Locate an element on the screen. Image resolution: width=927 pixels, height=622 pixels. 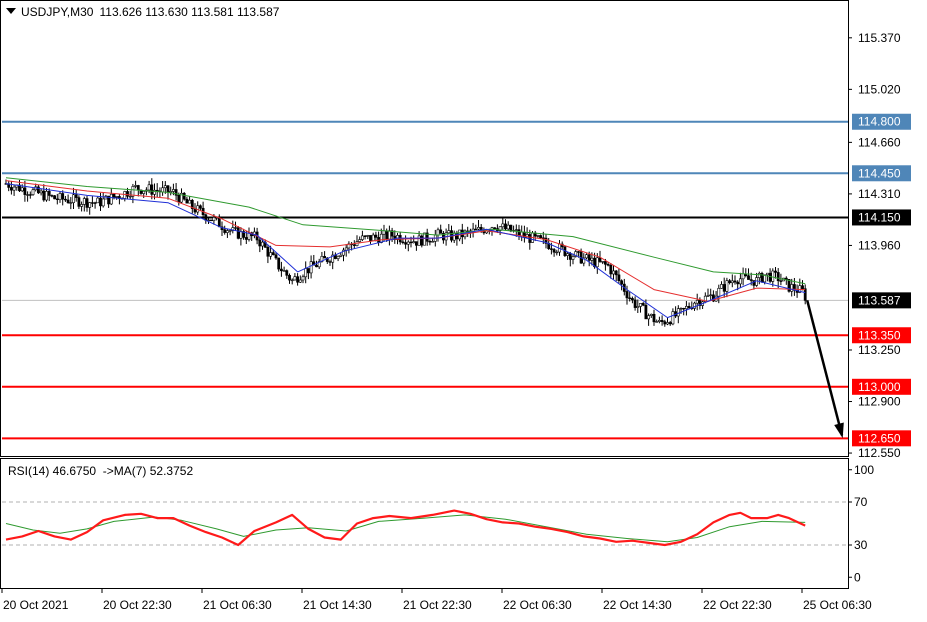
rsi-tick-label: 100 is located at coordinates (864, 470).